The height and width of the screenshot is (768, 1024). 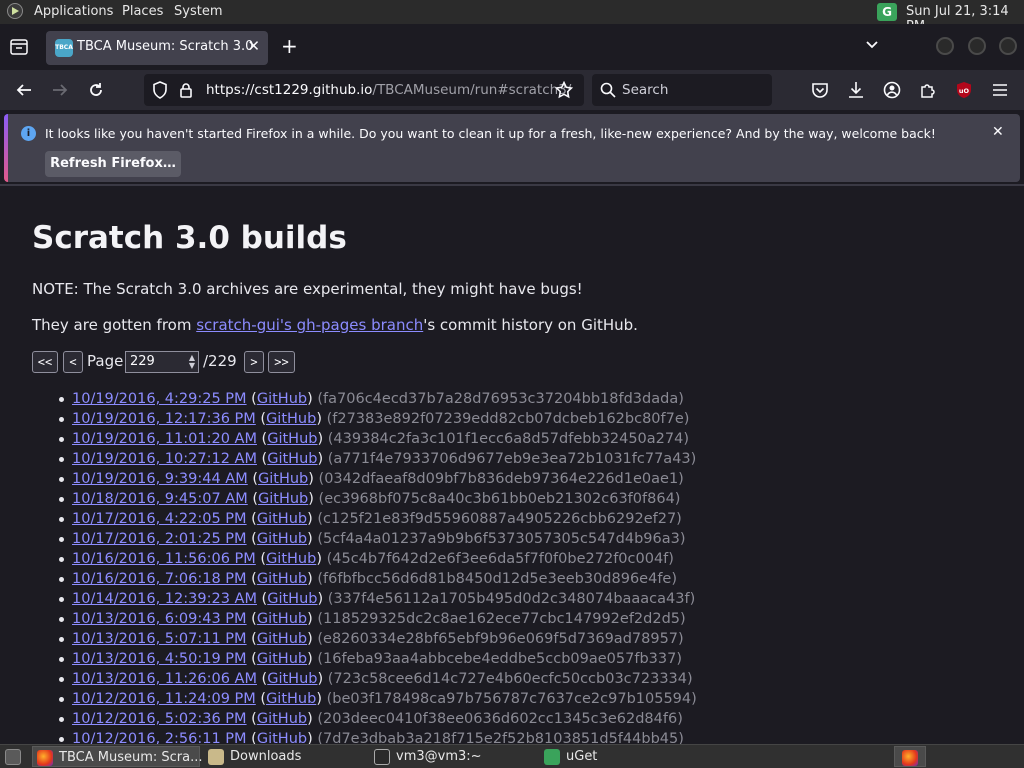 I want to click on pocket-icon, so click(x=820, y=90).